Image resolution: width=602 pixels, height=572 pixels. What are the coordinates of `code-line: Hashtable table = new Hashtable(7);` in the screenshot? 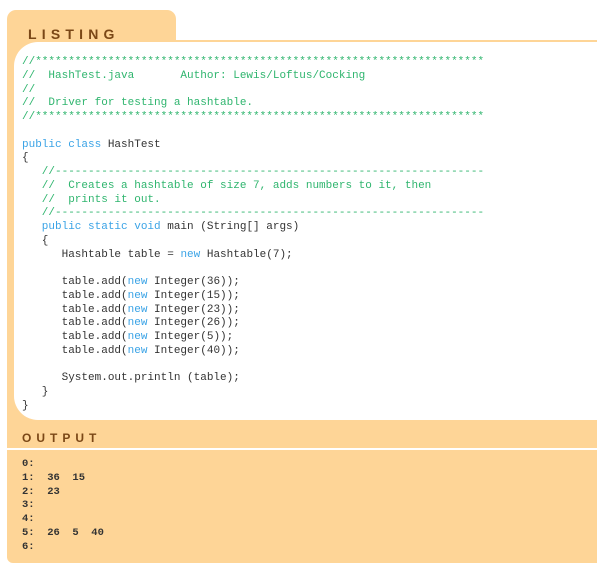 It's located at (253, 256).